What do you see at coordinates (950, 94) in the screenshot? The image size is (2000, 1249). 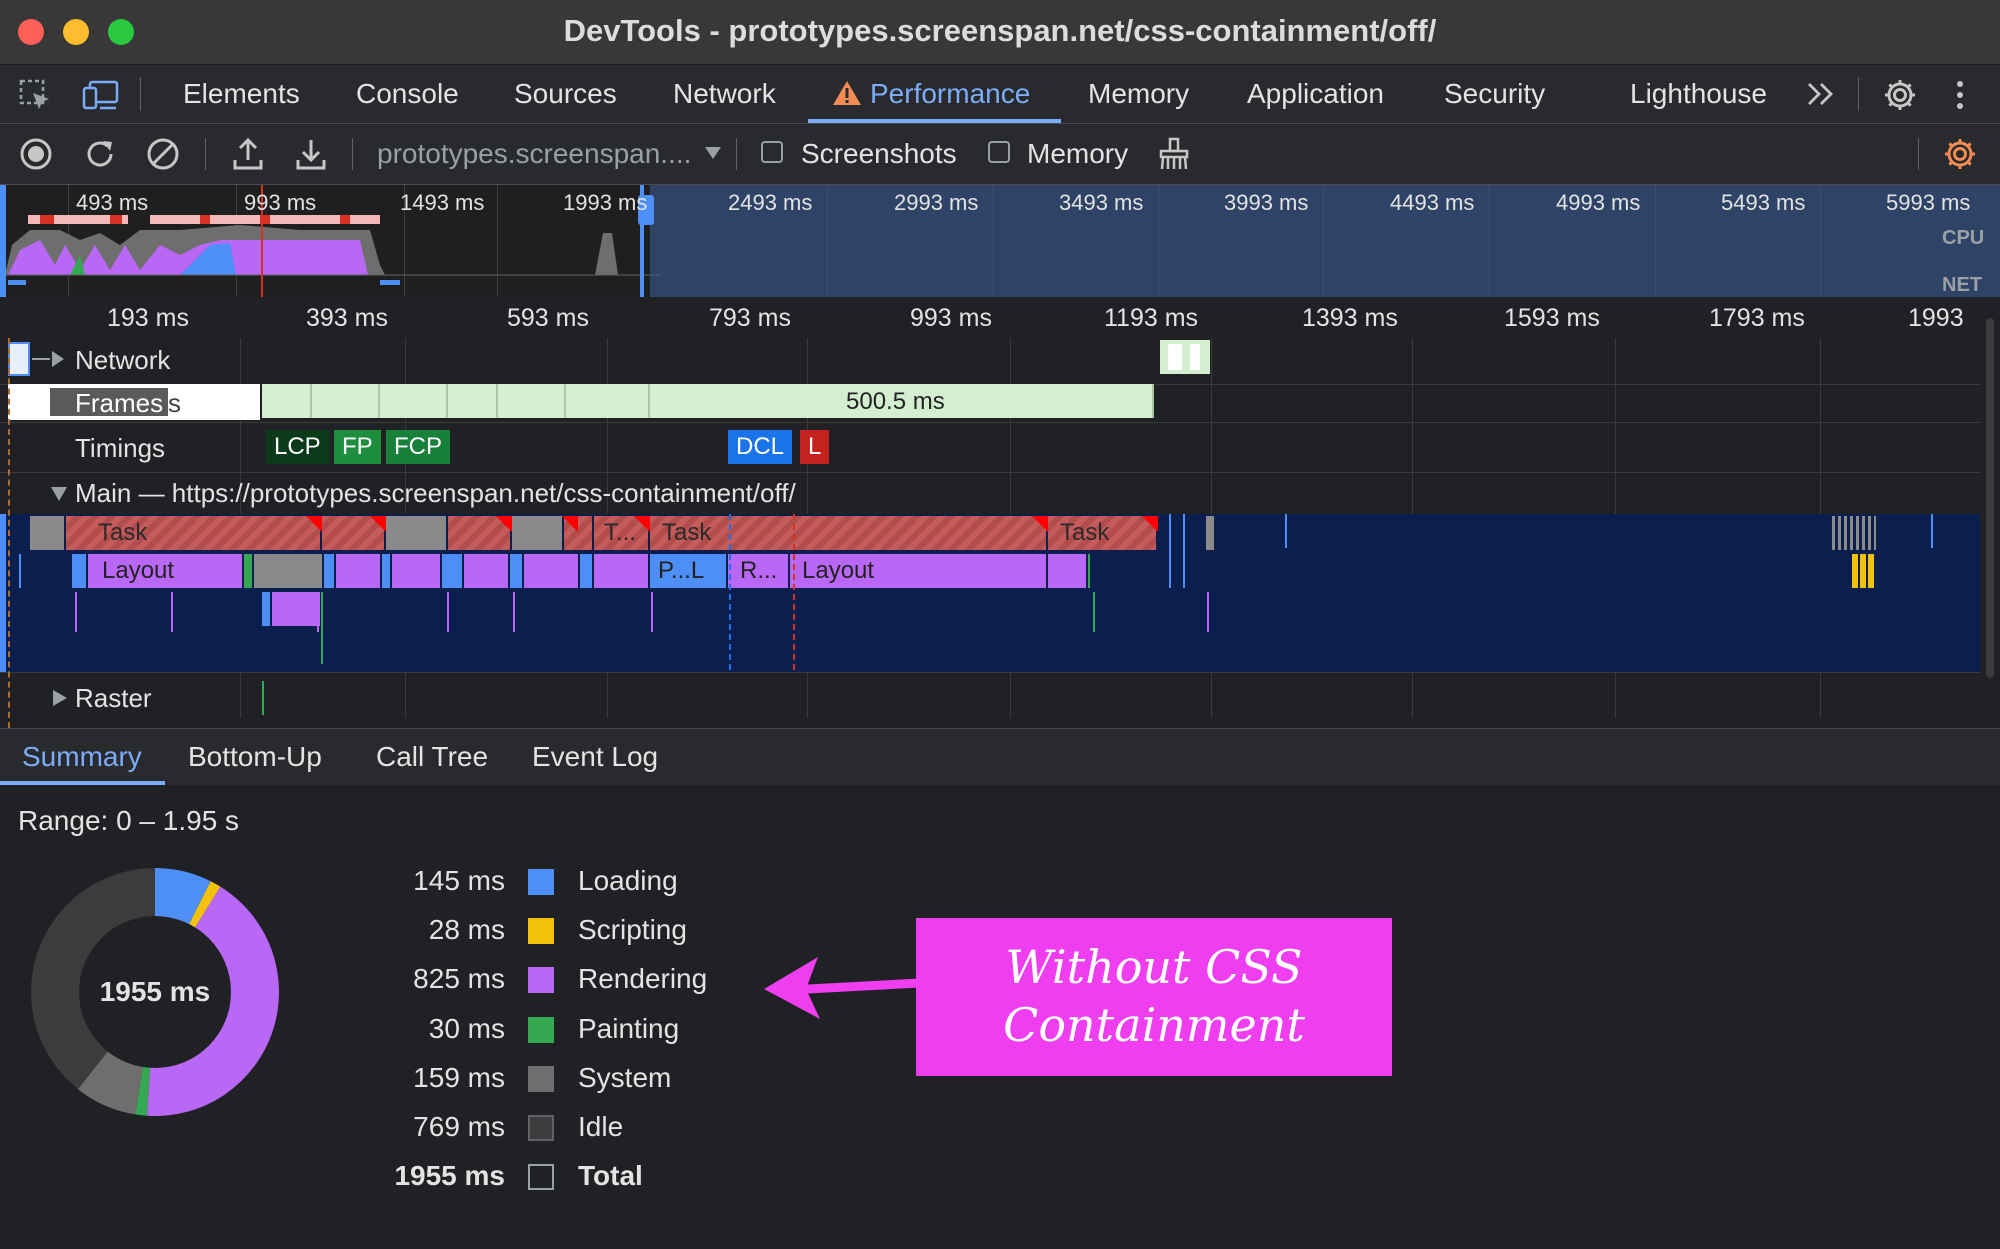 I see `tab-performance: Performance` at bounding box center [950, 94].